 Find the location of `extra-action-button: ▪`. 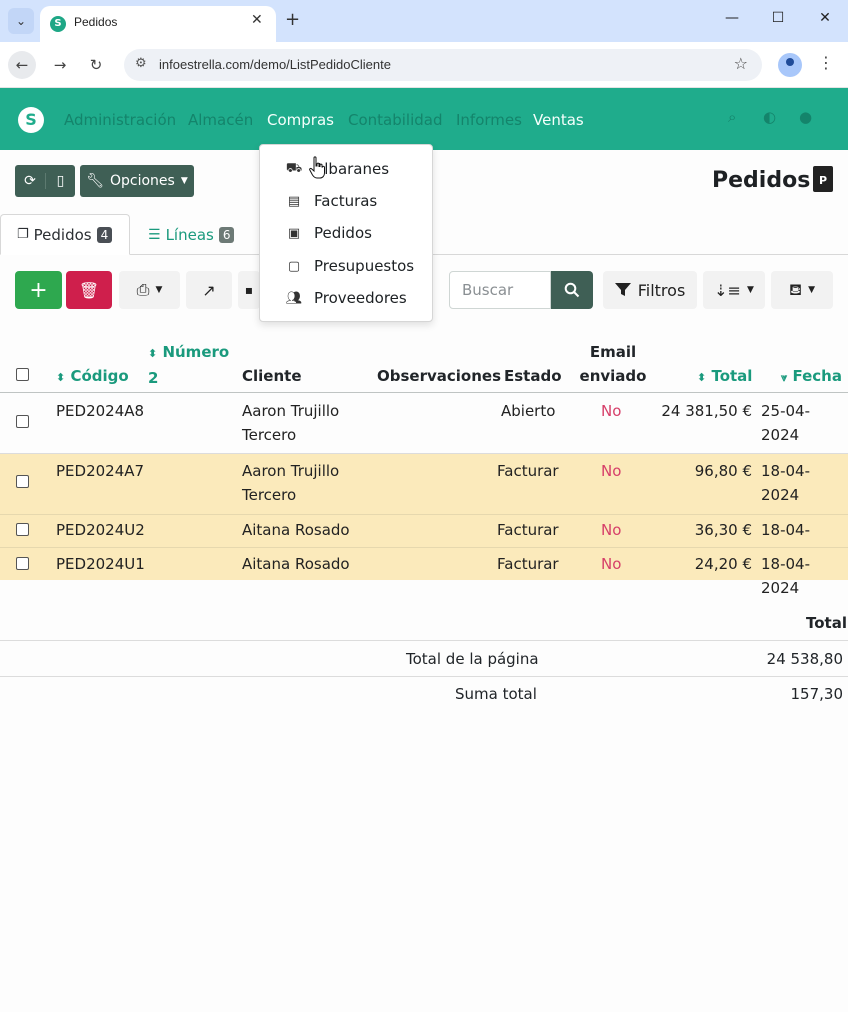

extra-action-button: ▪ is located at coordinates (249, 290).